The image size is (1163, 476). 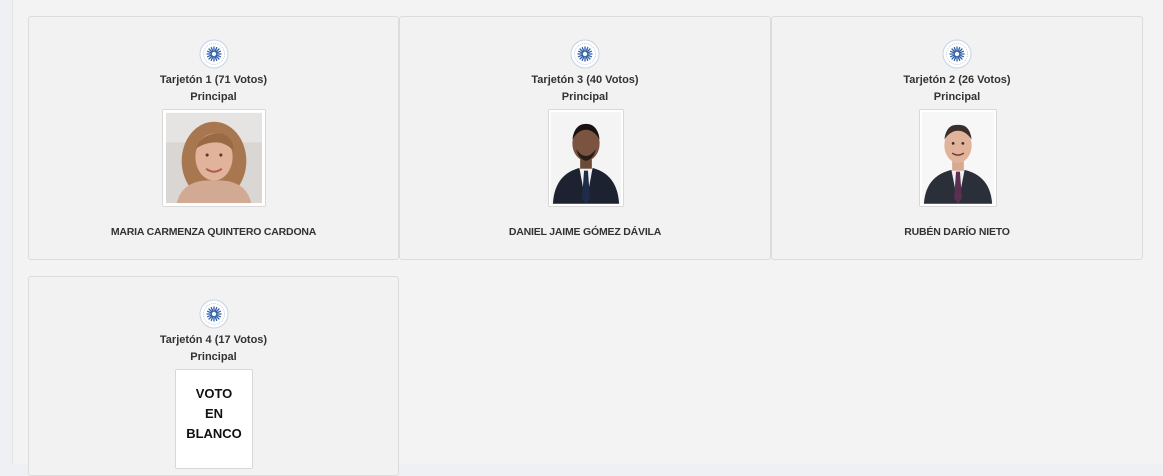 I want to click on ballot-title: Tarjetón 1 (71 Votos), so click(x=213, y=80).